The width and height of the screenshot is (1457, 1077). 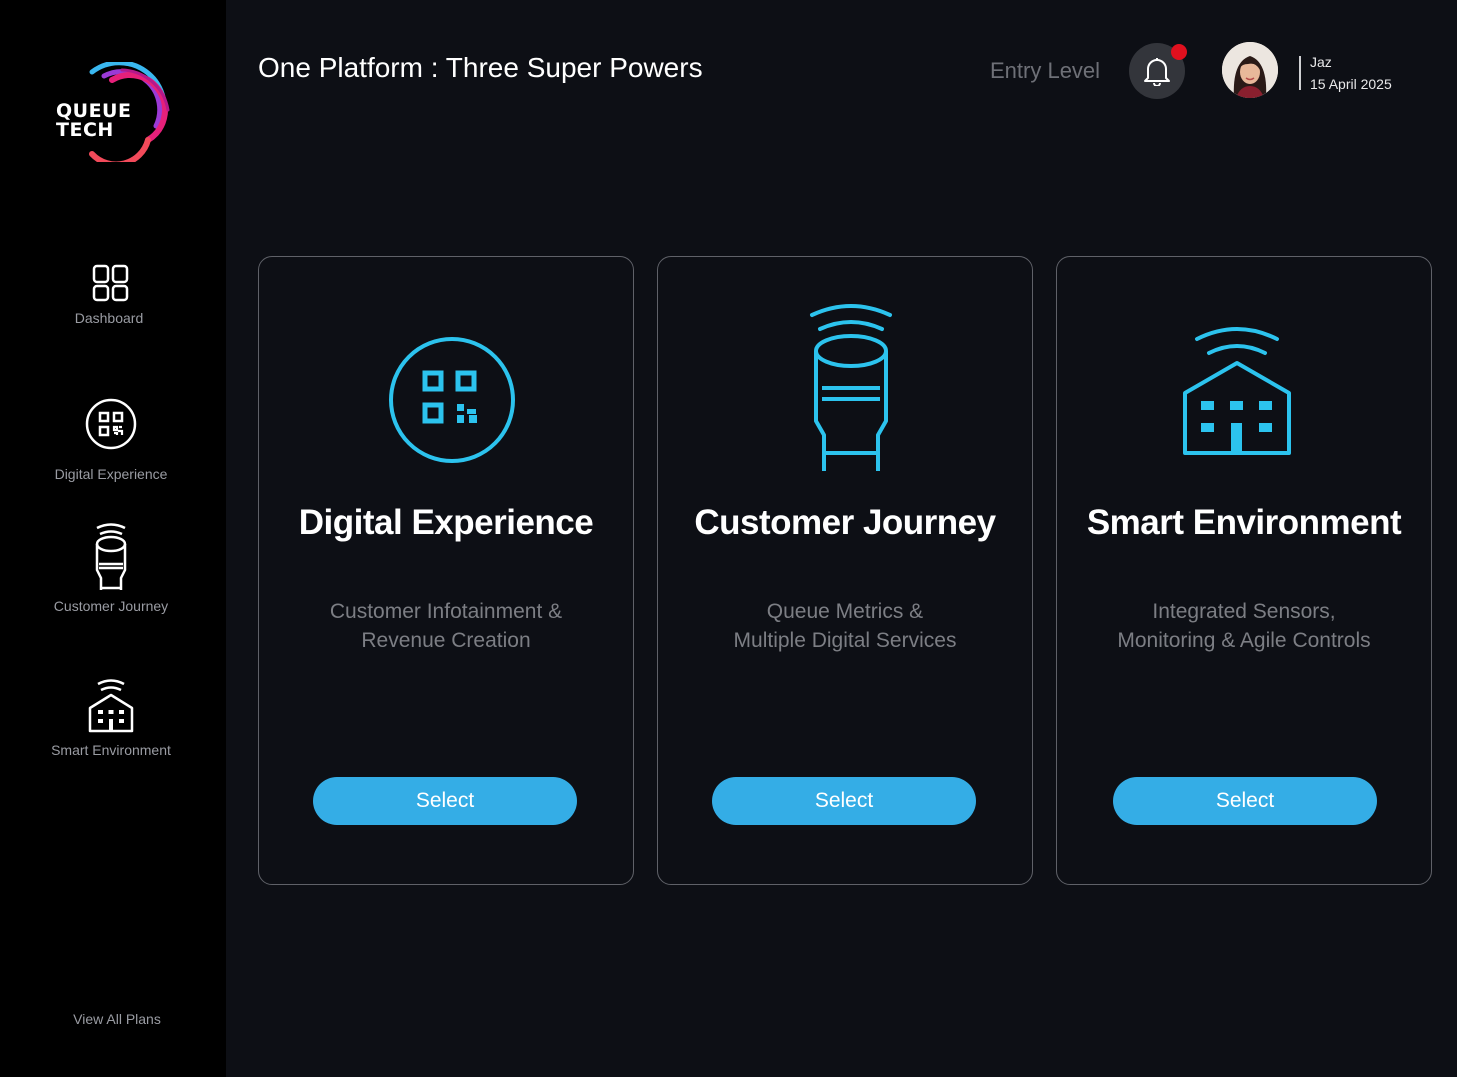 What do you see at coordinates (111, 606) in the screenshot?
I see `sidebar-item-label: Customer Journey` at bounding box center [111, 606].